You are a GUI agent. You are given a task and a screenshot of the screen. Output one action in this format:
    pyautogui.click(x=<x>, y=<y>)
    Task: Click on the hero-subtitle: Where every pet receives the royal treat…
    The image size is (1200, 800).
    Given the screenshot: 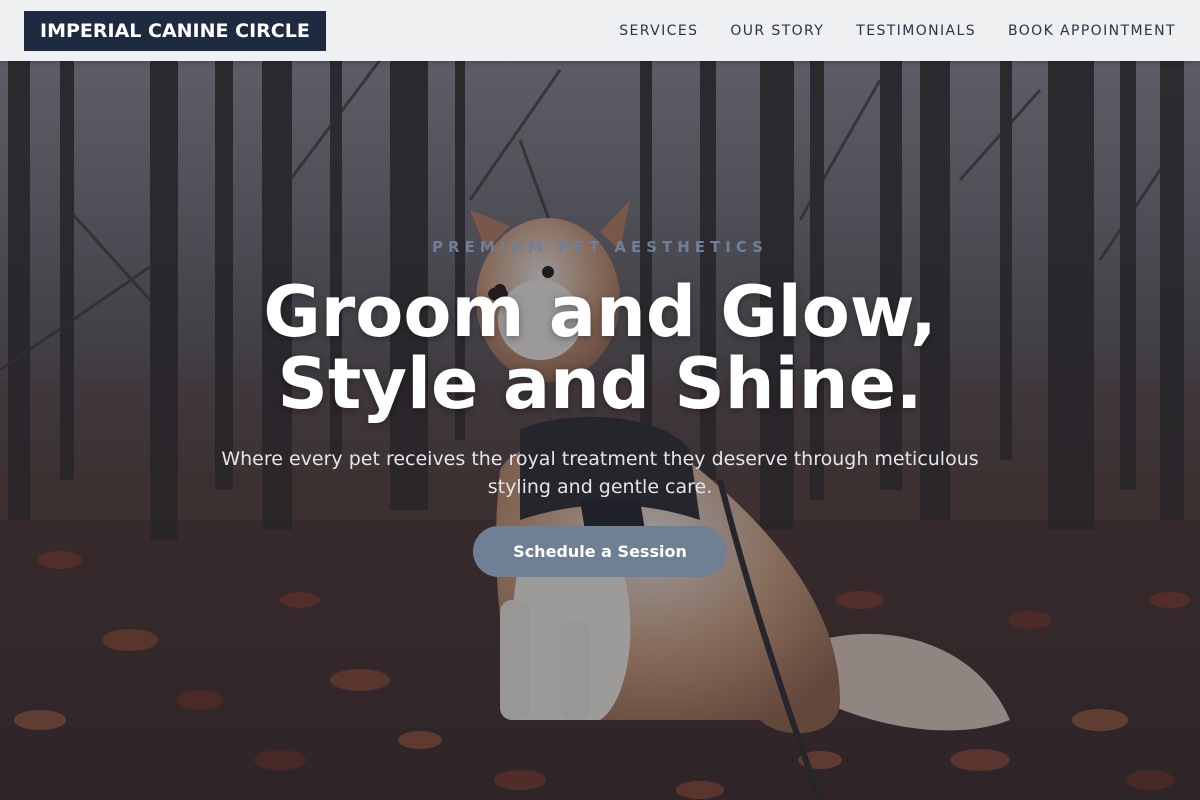 What is the action you would take?
    pyautogui.click(x=600, y=473)
    